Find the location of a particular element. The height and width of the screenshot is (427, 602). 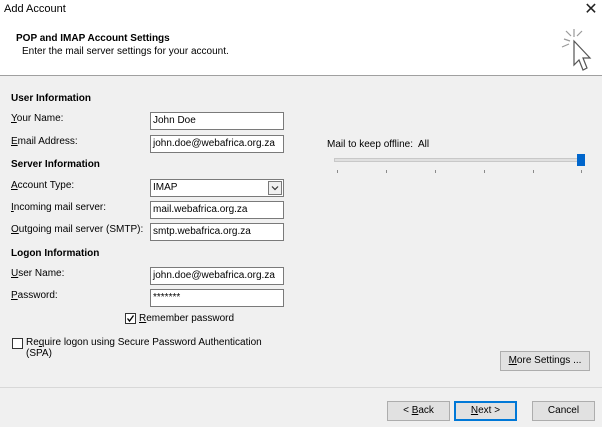

checkmark-icon is located at coordinates (130, 319).